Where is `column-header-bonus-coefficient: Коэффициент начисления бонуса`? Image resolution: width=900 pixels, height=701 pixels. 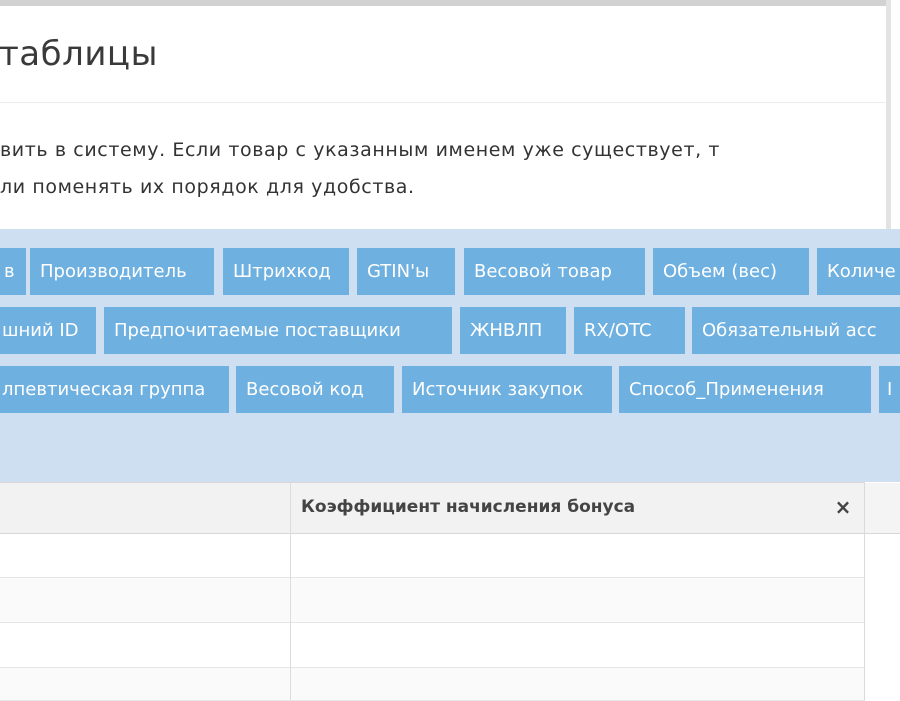 column-header-bonus-coefficient: Коэффициент начисления бонуса is located at coordinates (468, 507).